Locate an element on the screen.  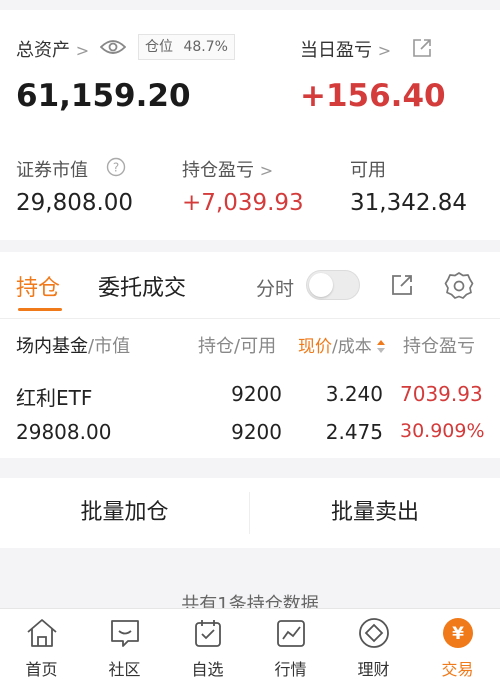
batch-add-button: 批量加仓 is located at coordinates (124, 513).